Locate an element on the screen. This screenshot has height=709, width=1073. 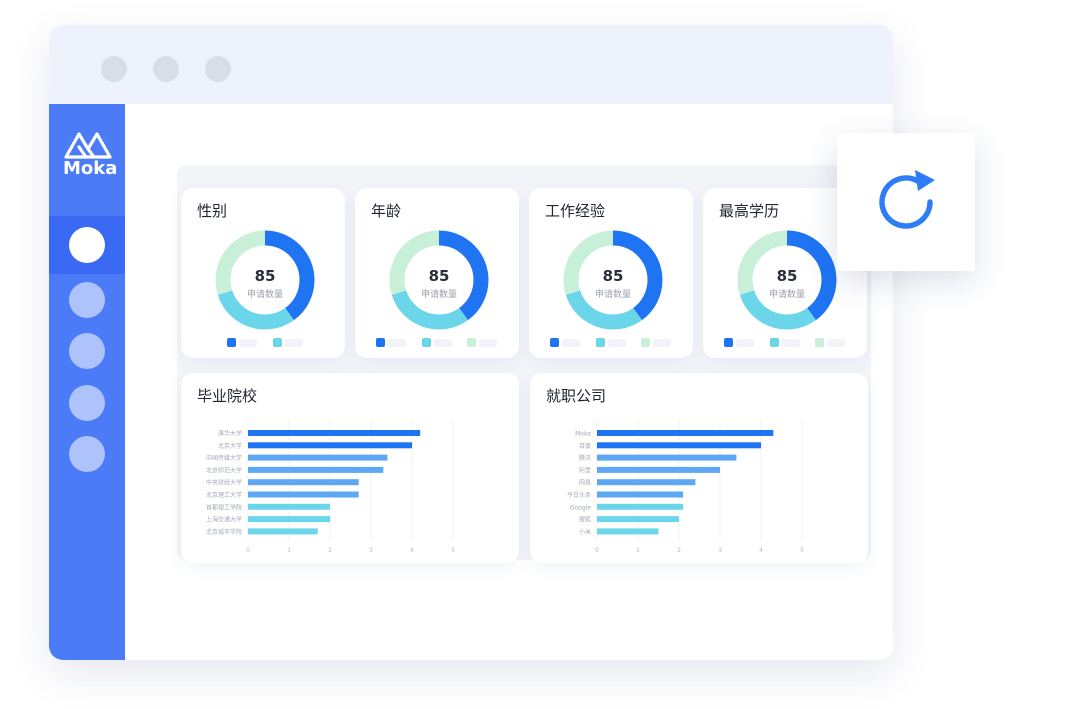
logo-text: Moka is located at coordinates (90, 168).